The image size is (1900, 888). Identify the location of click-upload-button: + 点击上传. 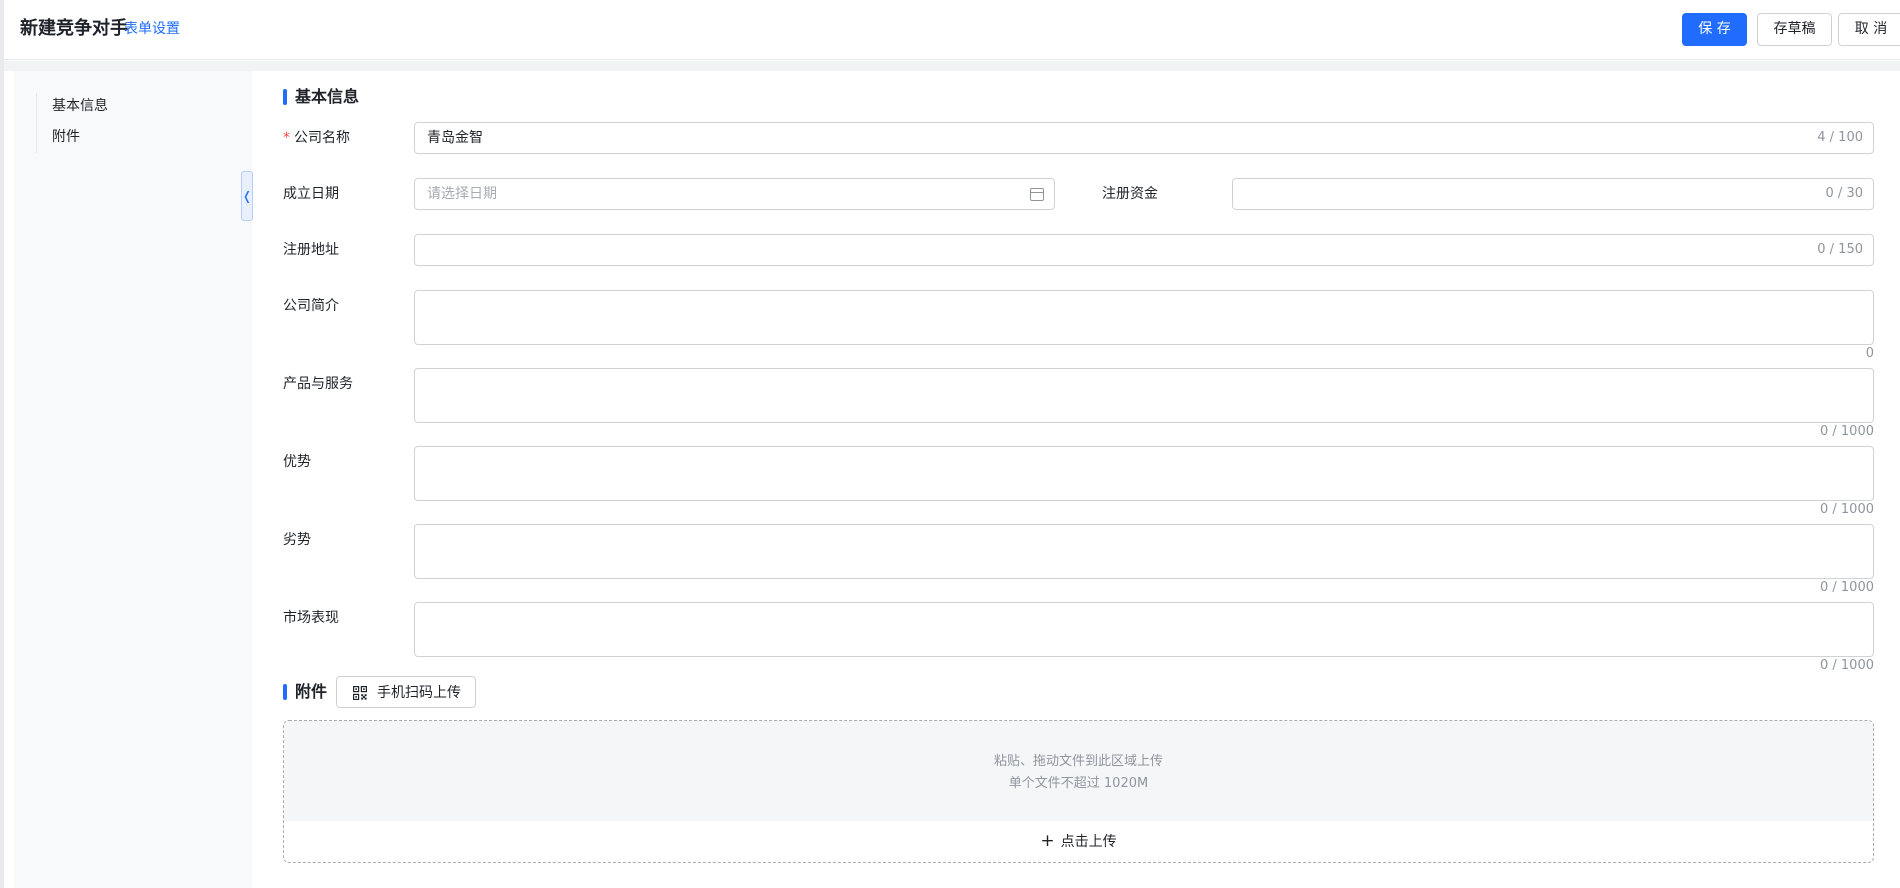
(1078, 841).